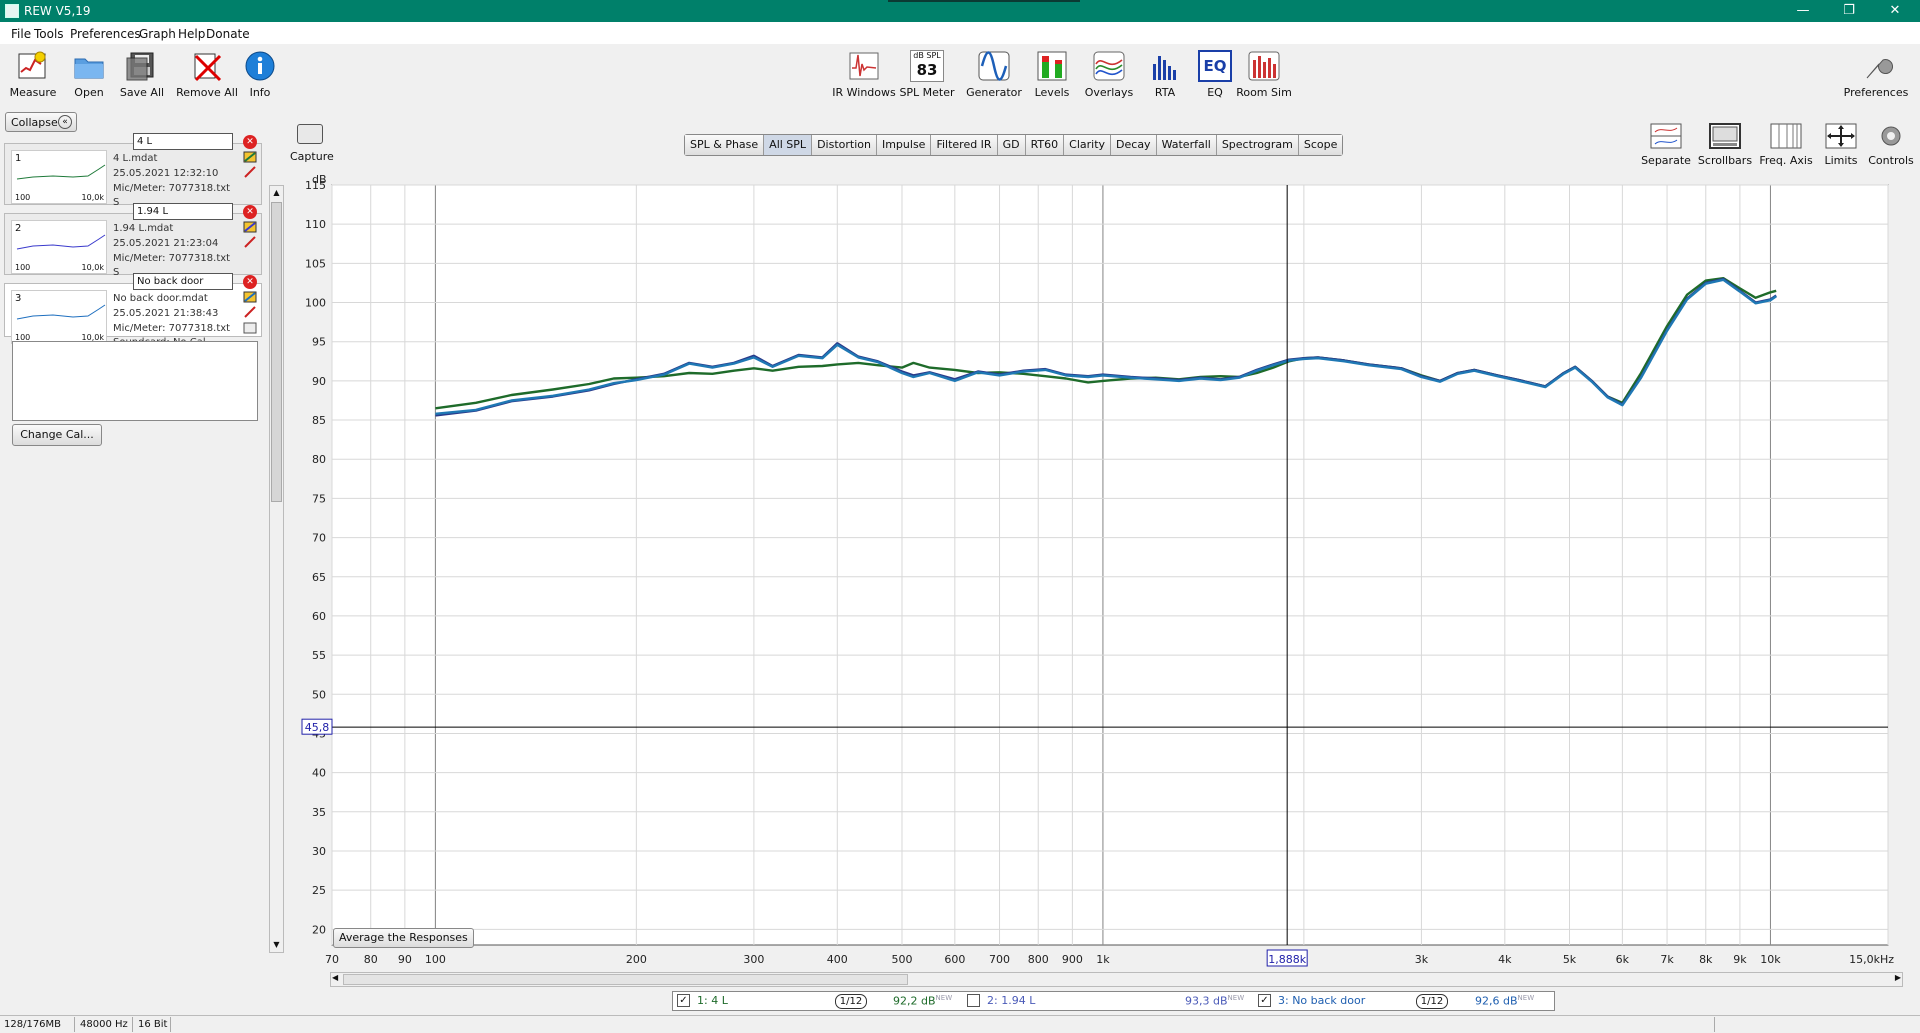  What do you see at coordinates (41, 122) in the screenshot?
I see `collapse-button: Collapse «` at bounding box center [41, 122].